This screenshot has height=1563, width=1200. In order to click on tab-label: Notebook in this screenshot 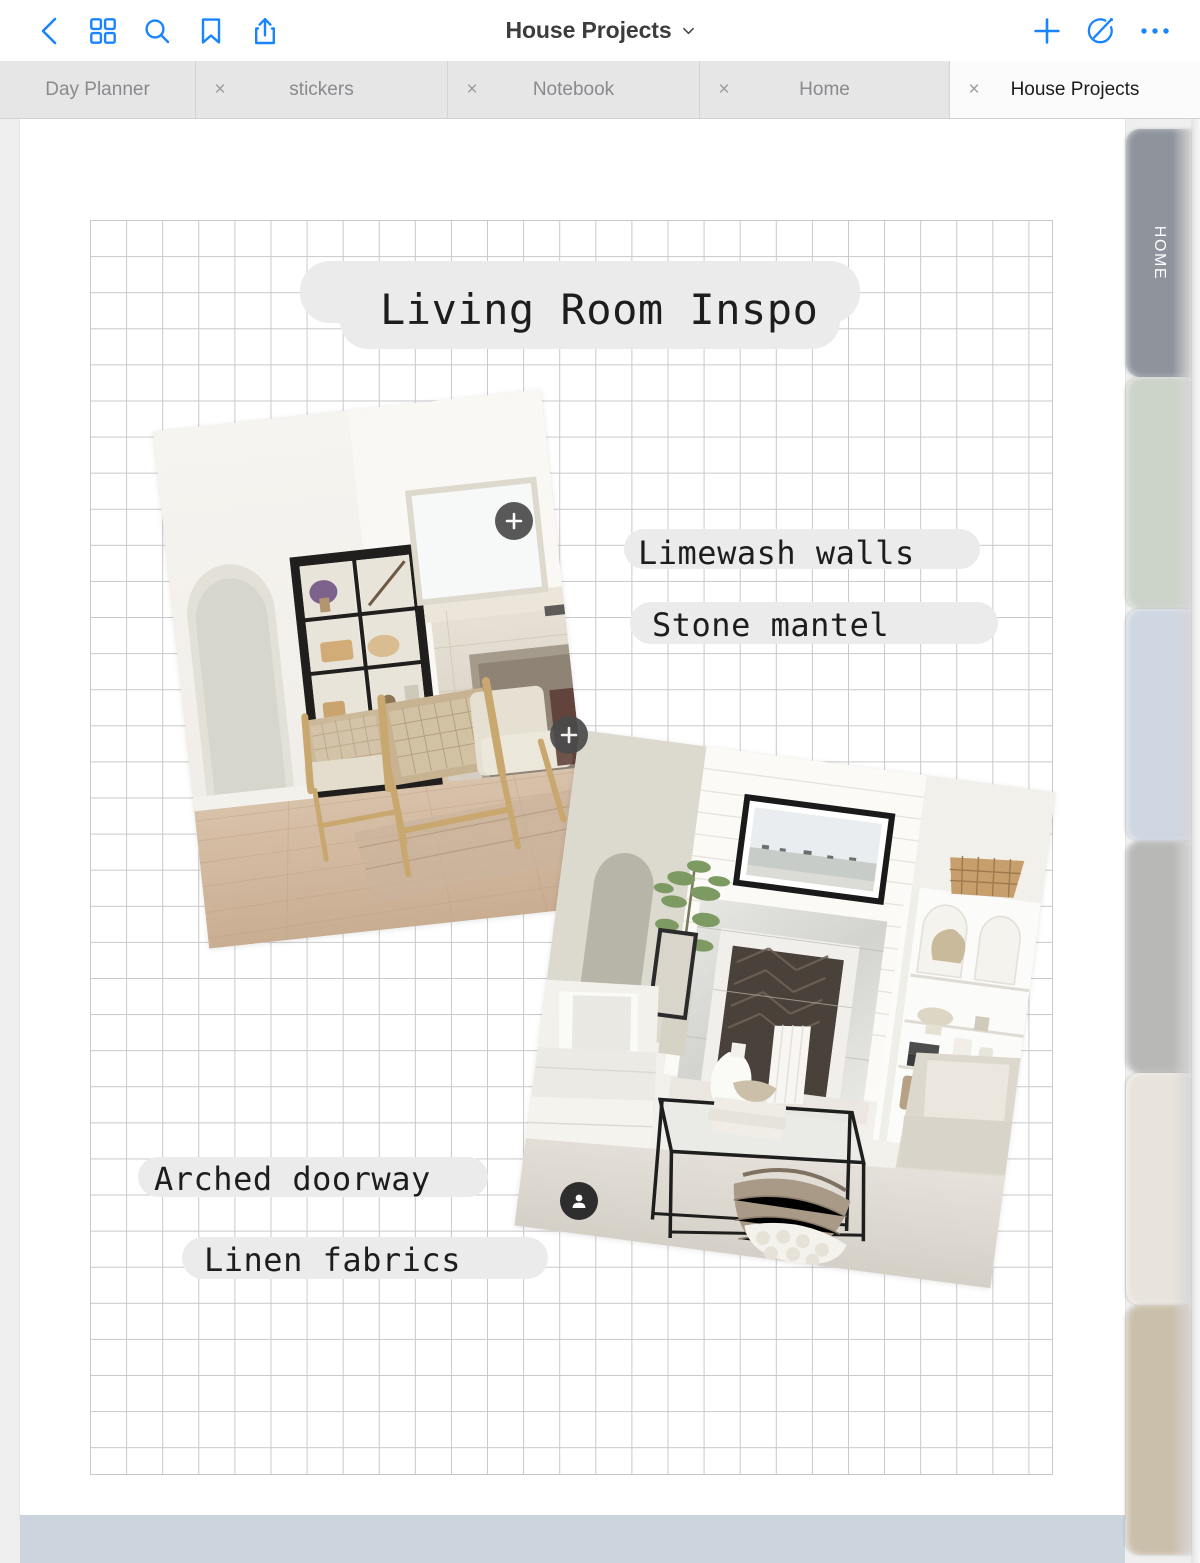, I will do `click(573, 89)`.